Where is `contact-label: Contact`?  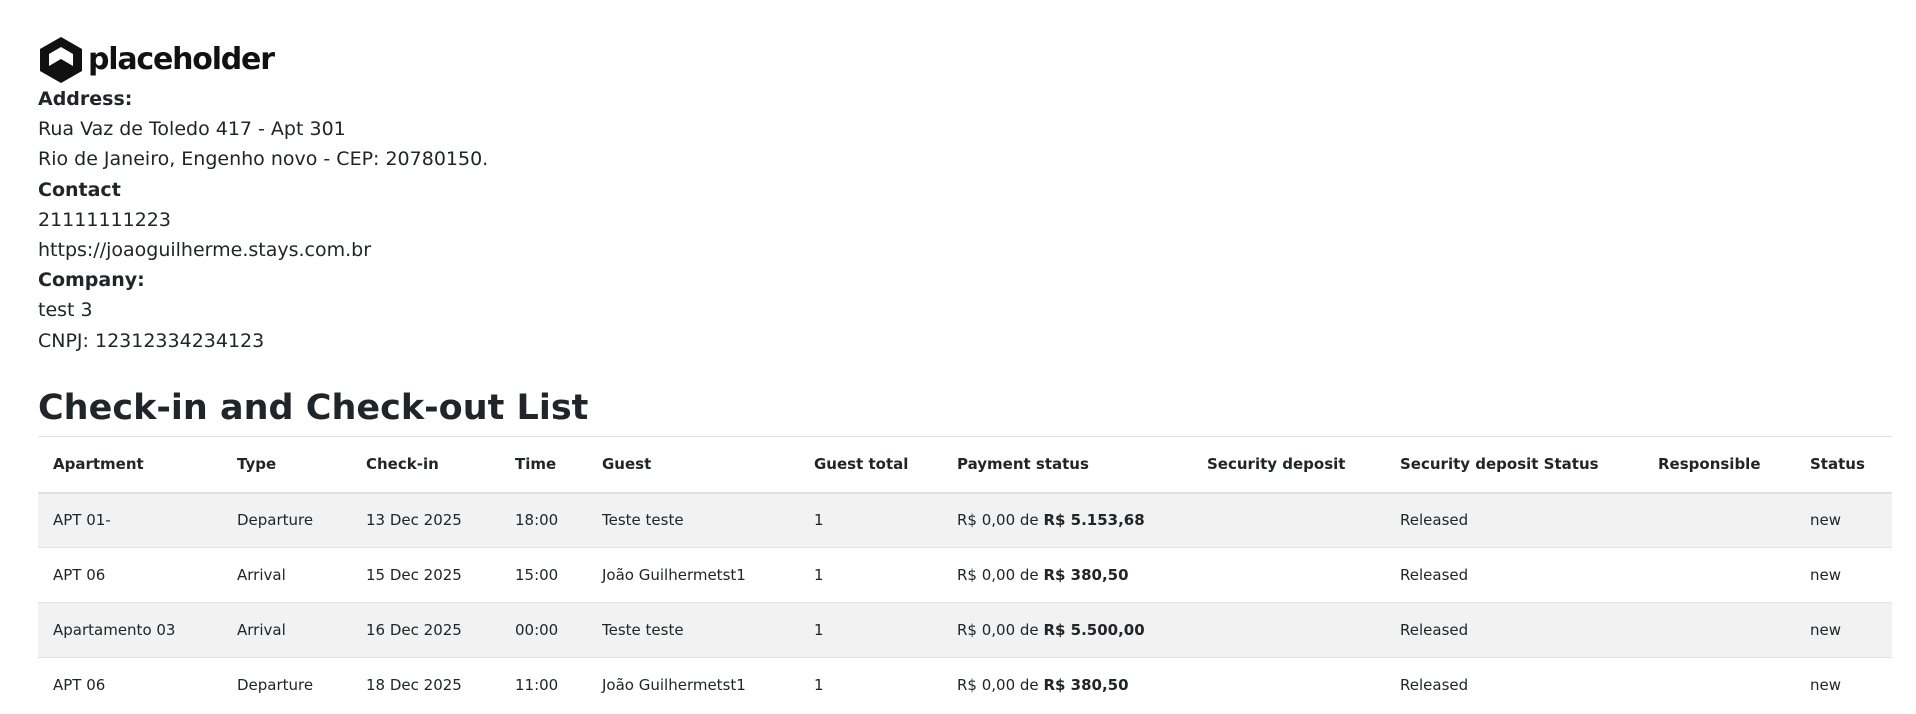 contact-label: Contact is located at coordinates (79, 189).